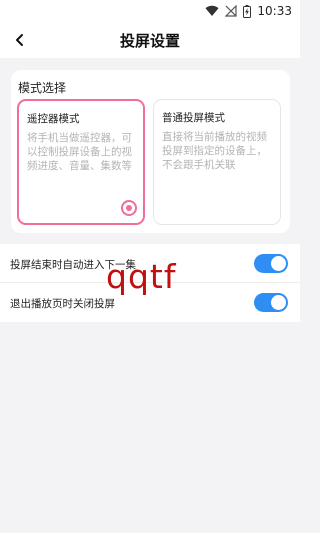  I want to click on option-title: 普通投屏模式, so click(193, 118).